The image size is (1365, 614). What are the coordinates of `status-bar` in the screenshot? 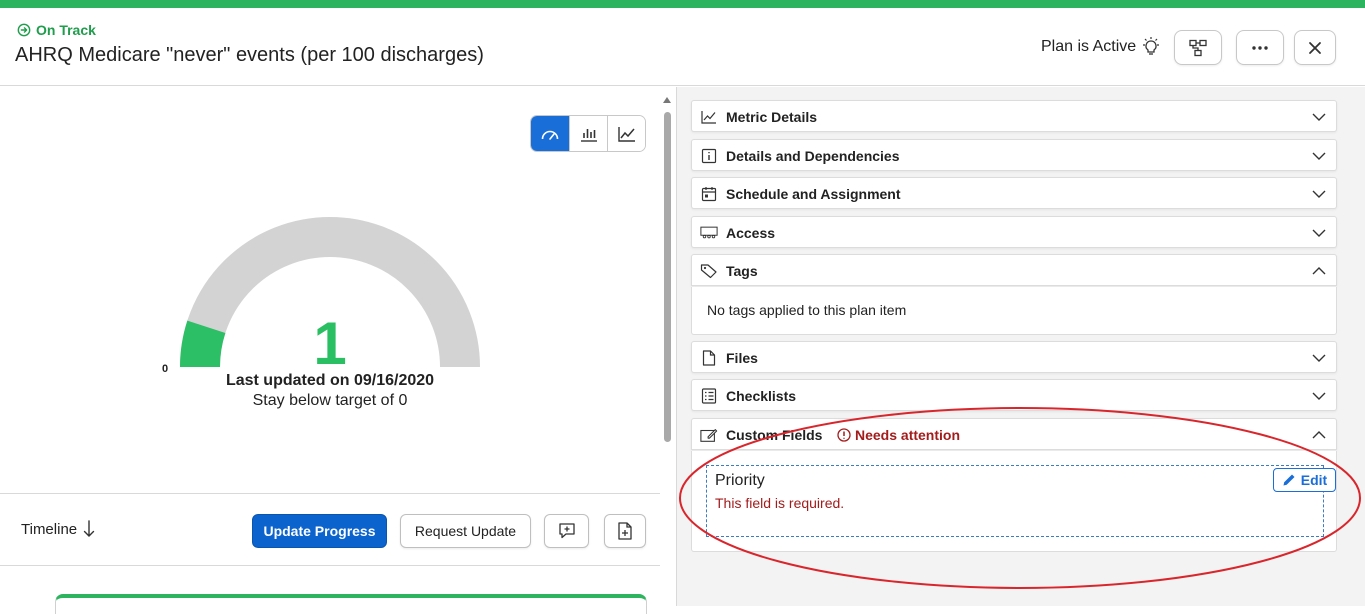 It's located at (682, 4).